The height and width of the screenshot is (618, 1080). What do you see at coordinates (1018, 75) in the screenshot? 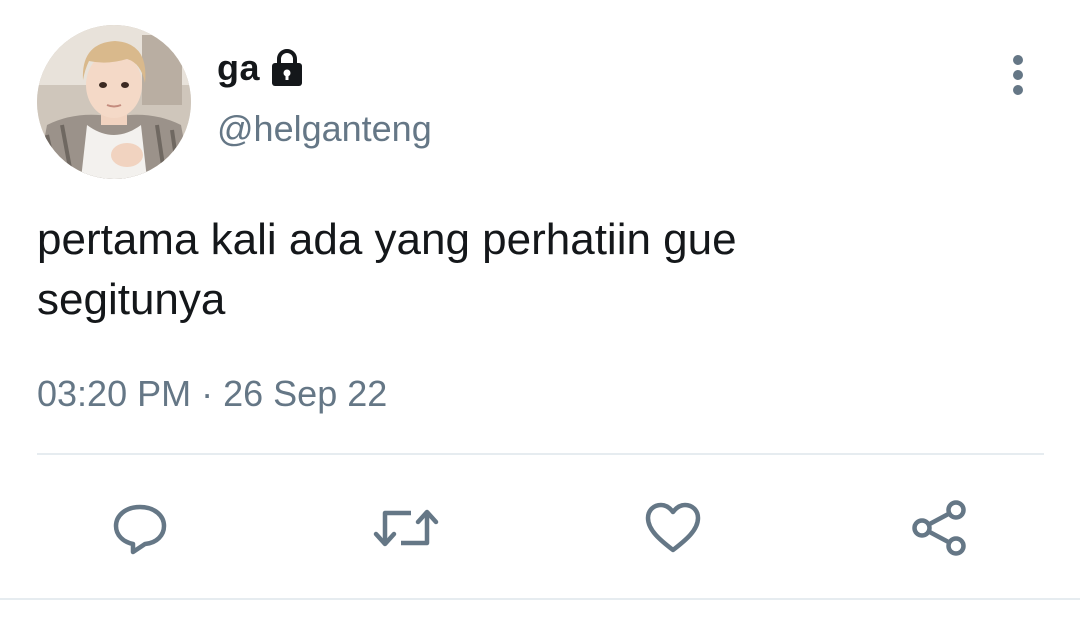
I see `more-options-icon` at bounding box center [1018, 75].